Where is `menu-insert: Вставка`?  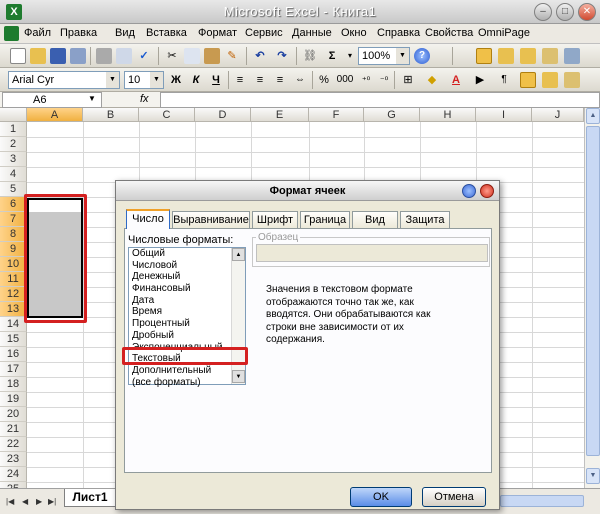 menu-insert: Вставка is located at coordinates (166, 33).